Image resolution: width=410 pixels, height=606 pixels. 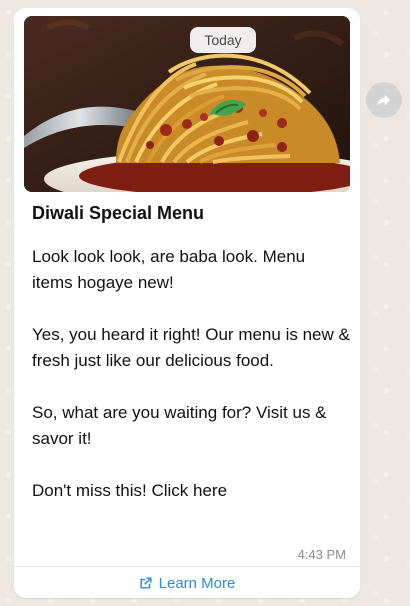 What do you see at coordinates (223, 40) in the screenshot?
I see `date-chip: Today` at bounding box center [223, 40].